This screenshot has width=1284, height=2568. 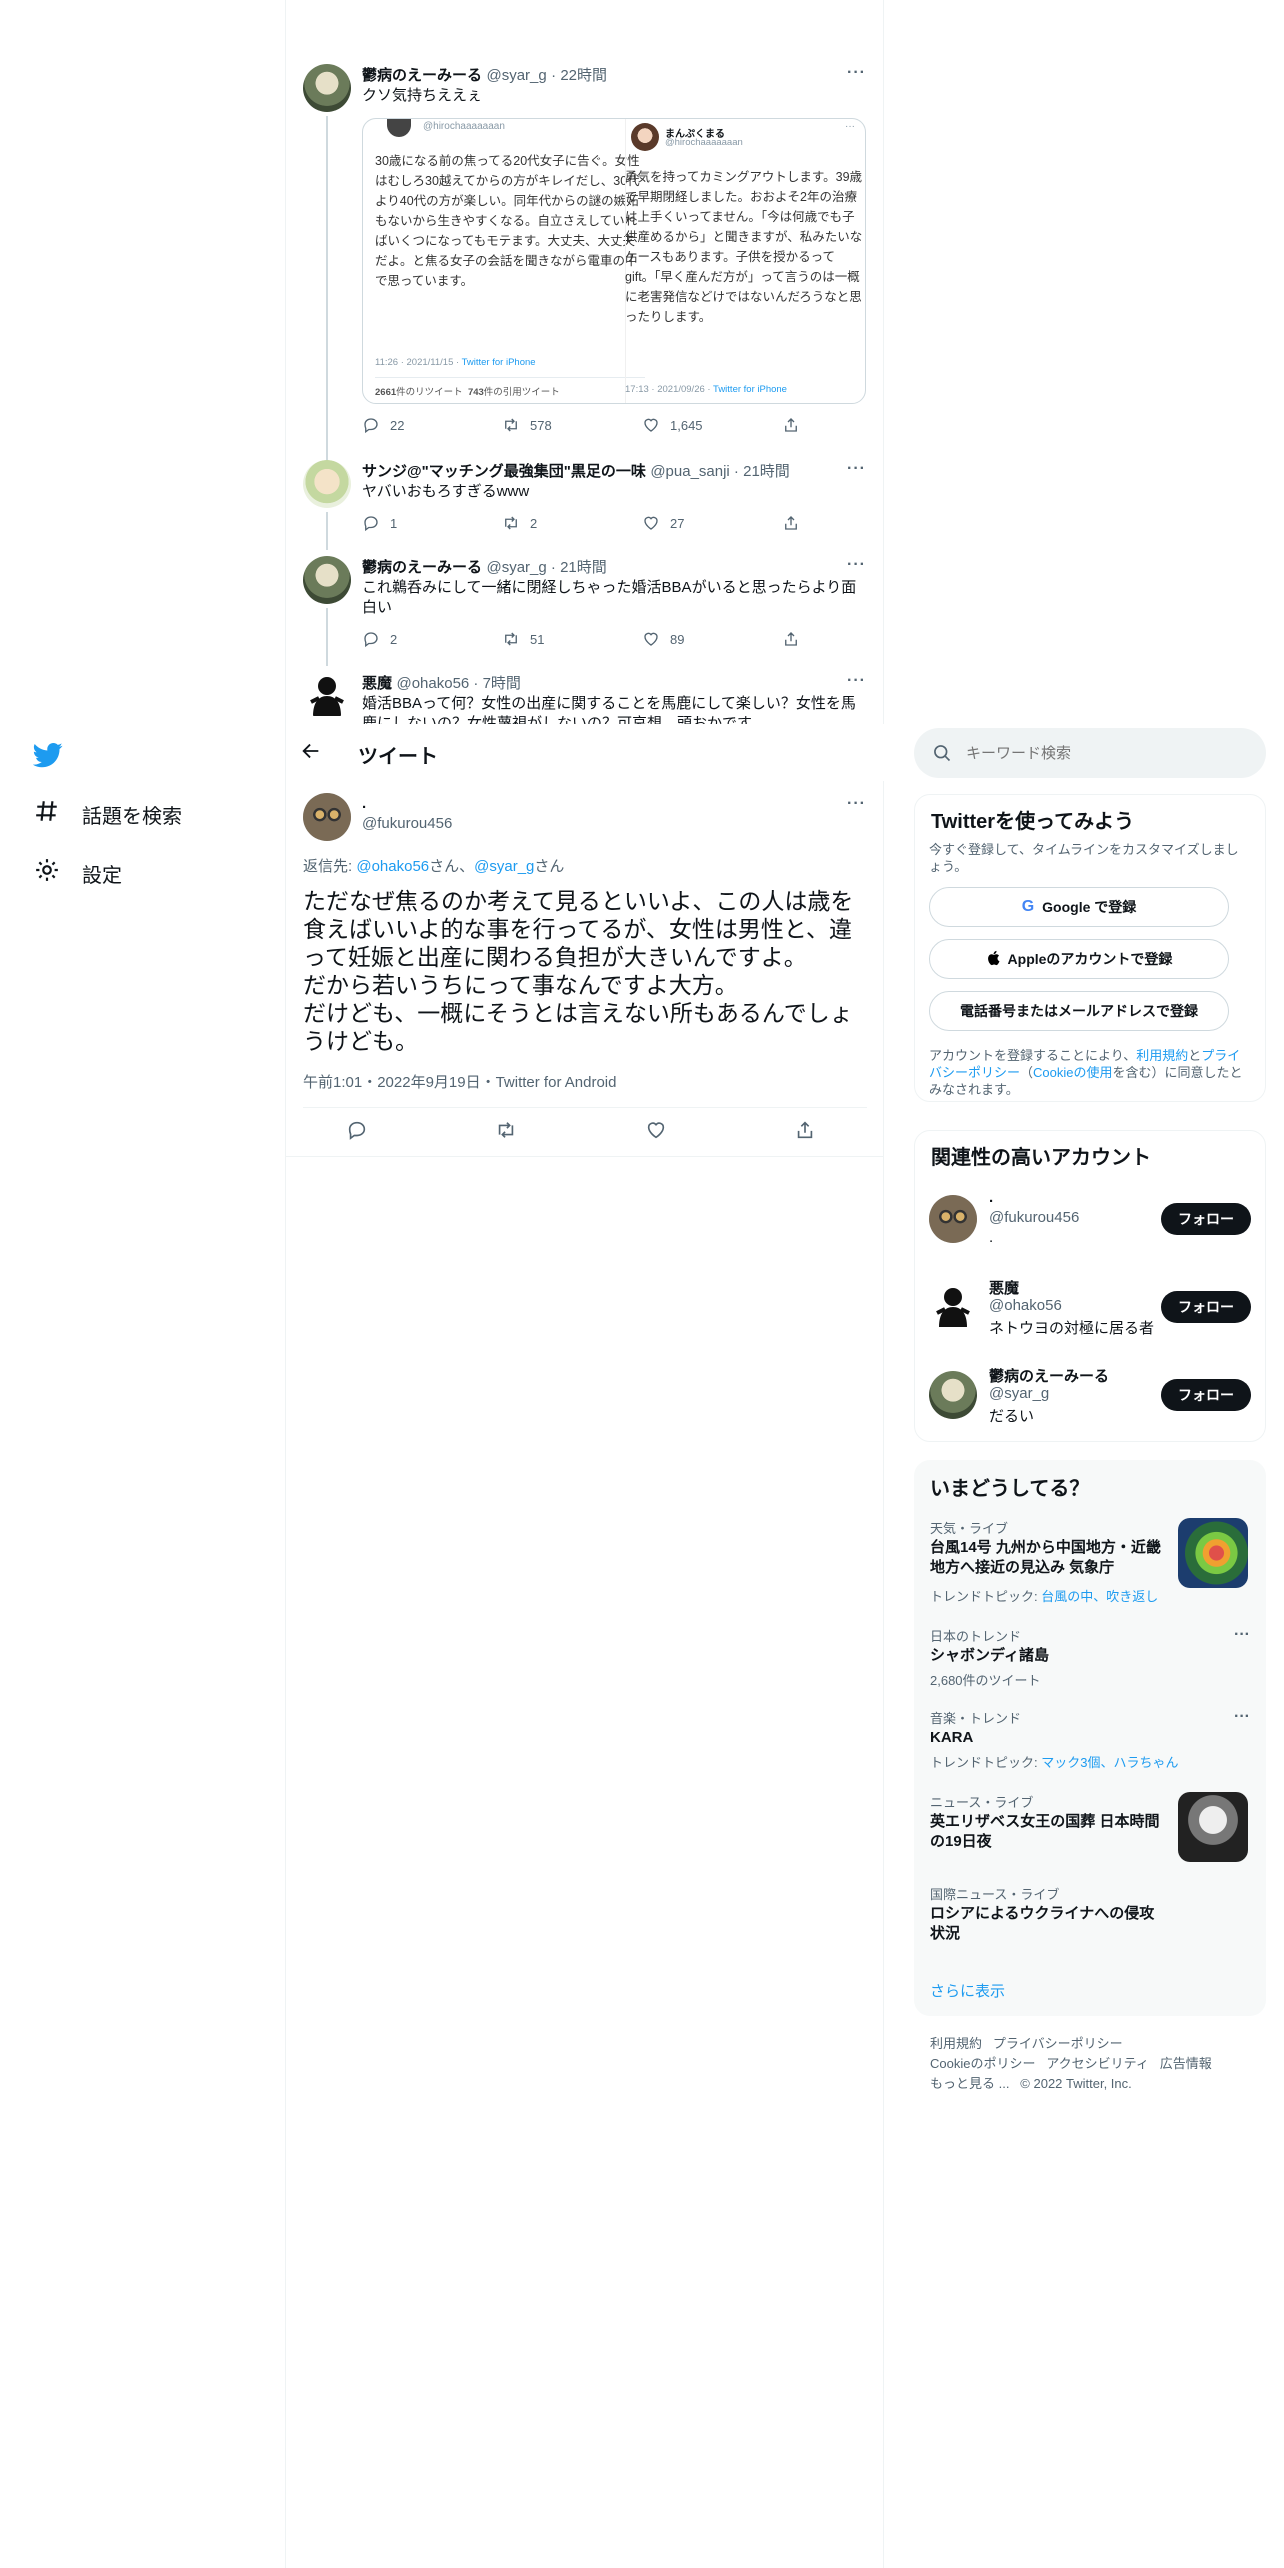 What do you see at coordinates (504, 866) in the screenshot?
I see `reply-to-link: @syar_g` at bounding box center [504, 866].